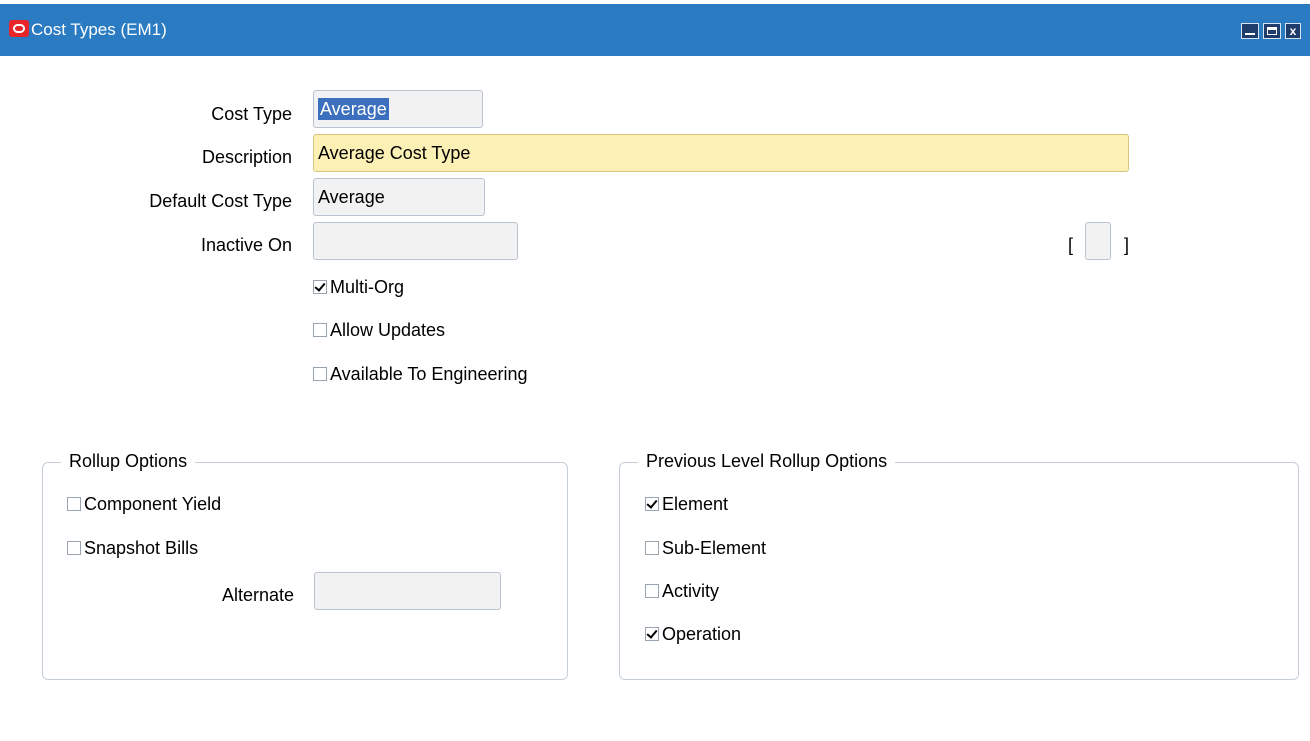 This screenshot has height=741, width=1310. I want to click on activity-label: Activity, so click(691, 591).